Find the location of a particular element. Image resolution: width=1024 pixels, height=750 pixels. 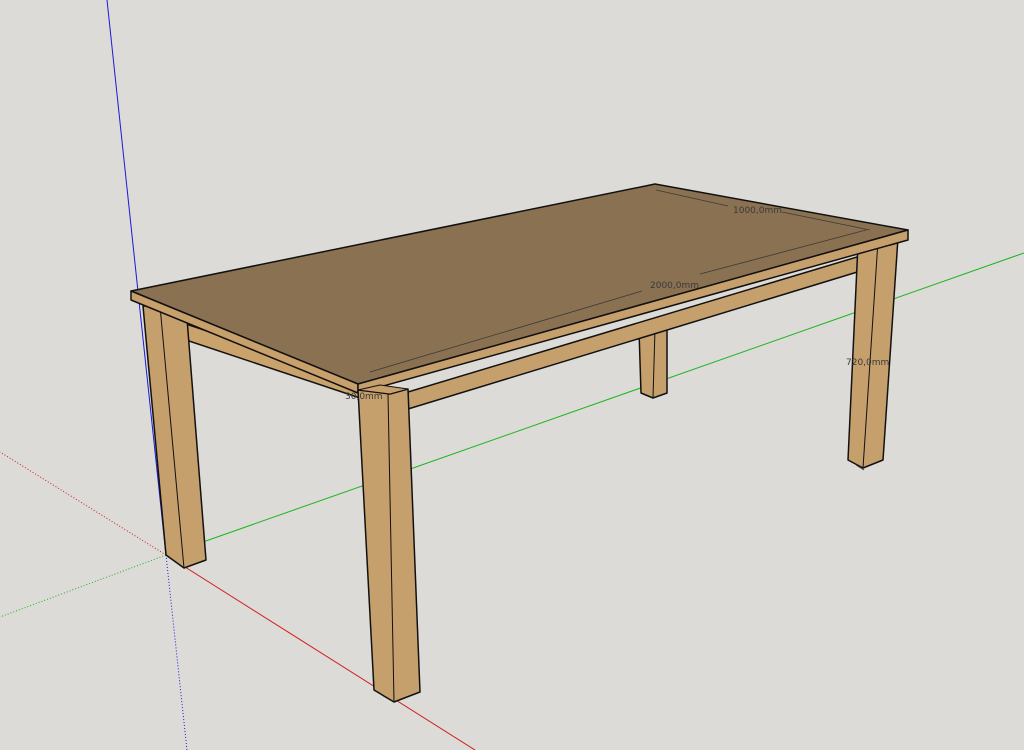

blue-axis-negative is located at coordinates (176, 652).